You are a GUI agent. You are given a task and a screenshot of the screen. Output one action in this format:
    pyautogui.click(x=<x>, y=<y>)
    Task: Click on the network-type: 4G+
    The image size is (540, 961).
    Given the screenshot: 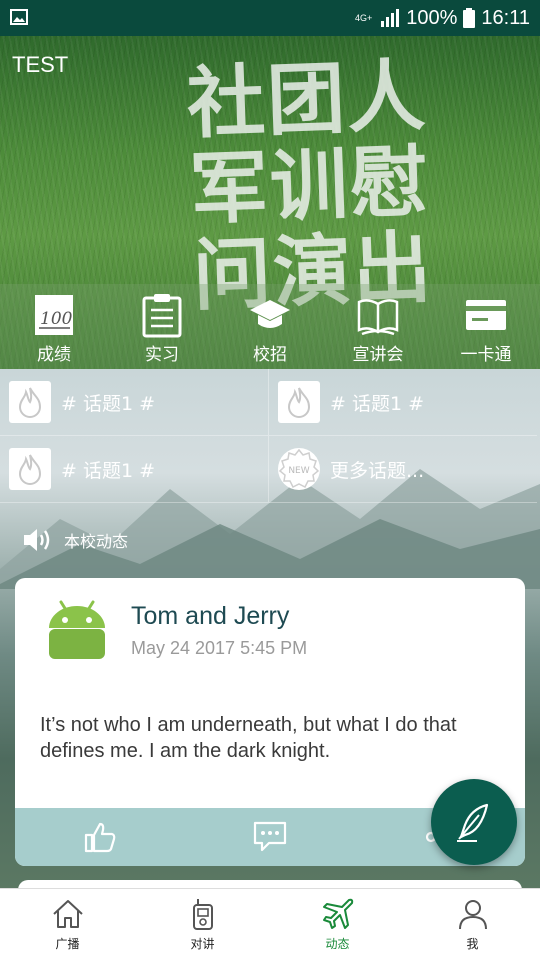 What is the action you would take?
    pyautogui.click(x=364, y=17)
    